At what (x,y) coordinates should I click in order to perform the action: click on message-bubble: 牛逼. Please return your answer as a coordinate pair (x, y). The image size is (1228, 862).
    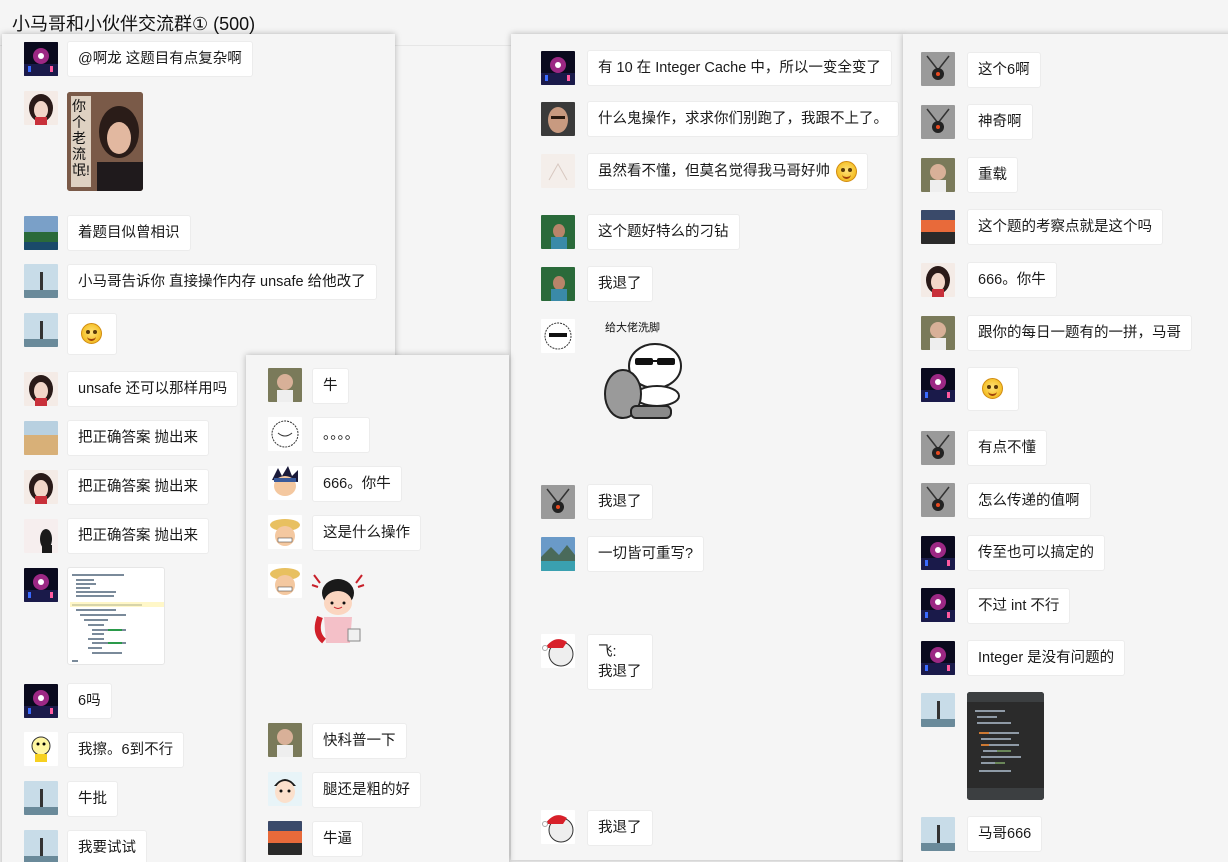
    Looking at the image, I should click on (337, 839).